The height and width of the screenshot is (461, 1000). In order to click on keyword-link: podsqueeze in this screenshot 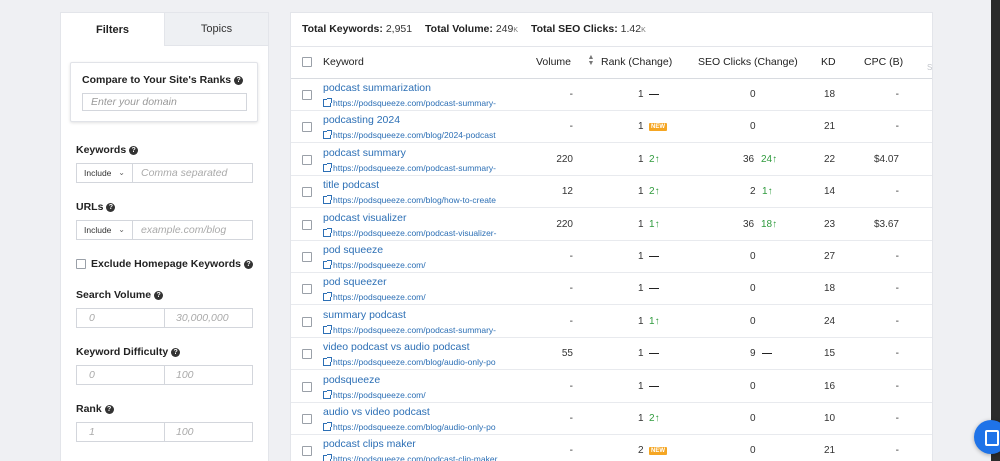, I will do `click(351, 380)`.